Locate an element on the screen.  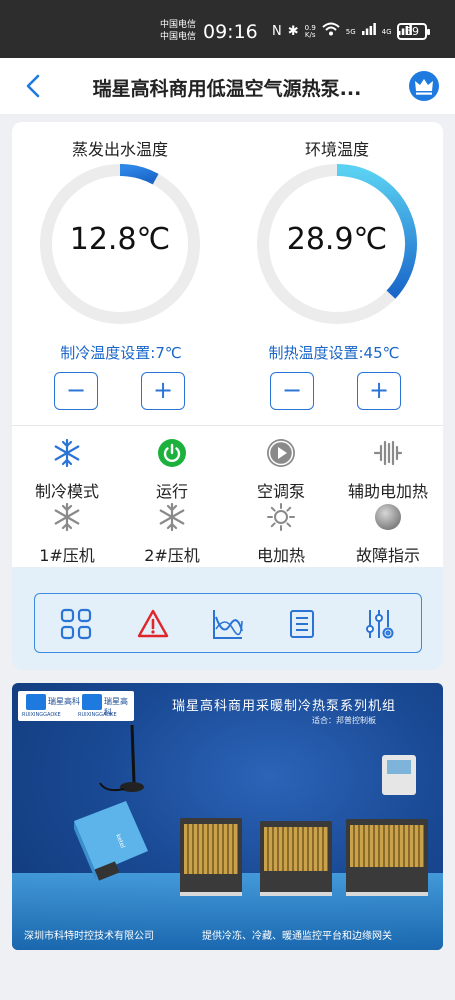
status-running: 运行 is located at coordinates (172, 470).